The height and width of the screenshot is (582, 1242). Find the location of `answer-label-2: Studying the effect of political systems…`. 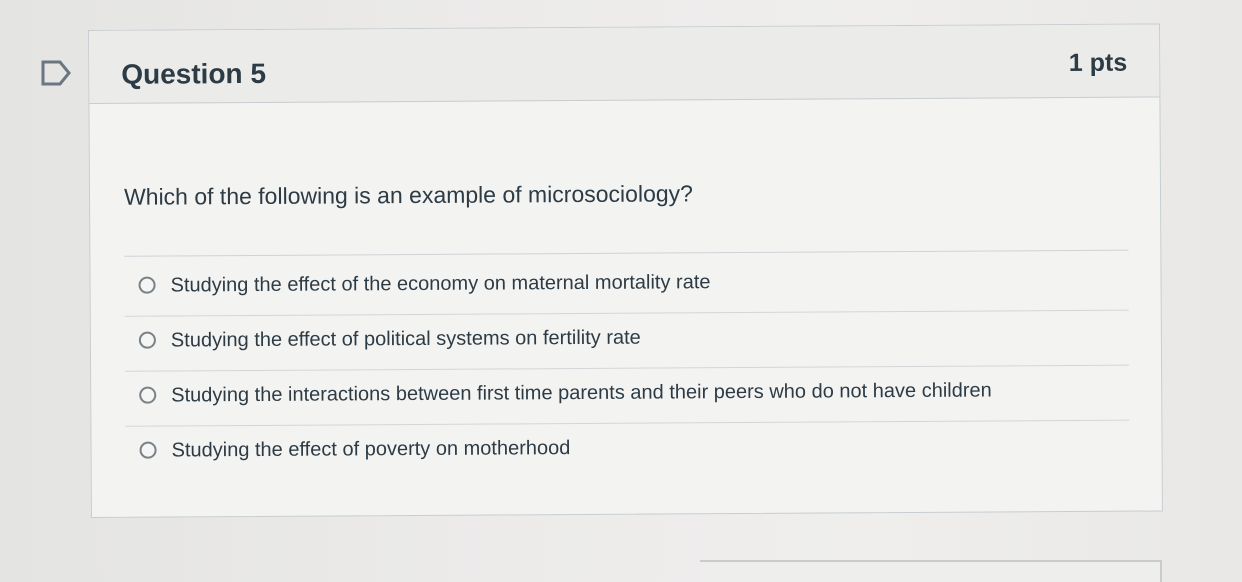

answer-label-2: Studying the effect of political systems… is located at coordinates (406, 340).